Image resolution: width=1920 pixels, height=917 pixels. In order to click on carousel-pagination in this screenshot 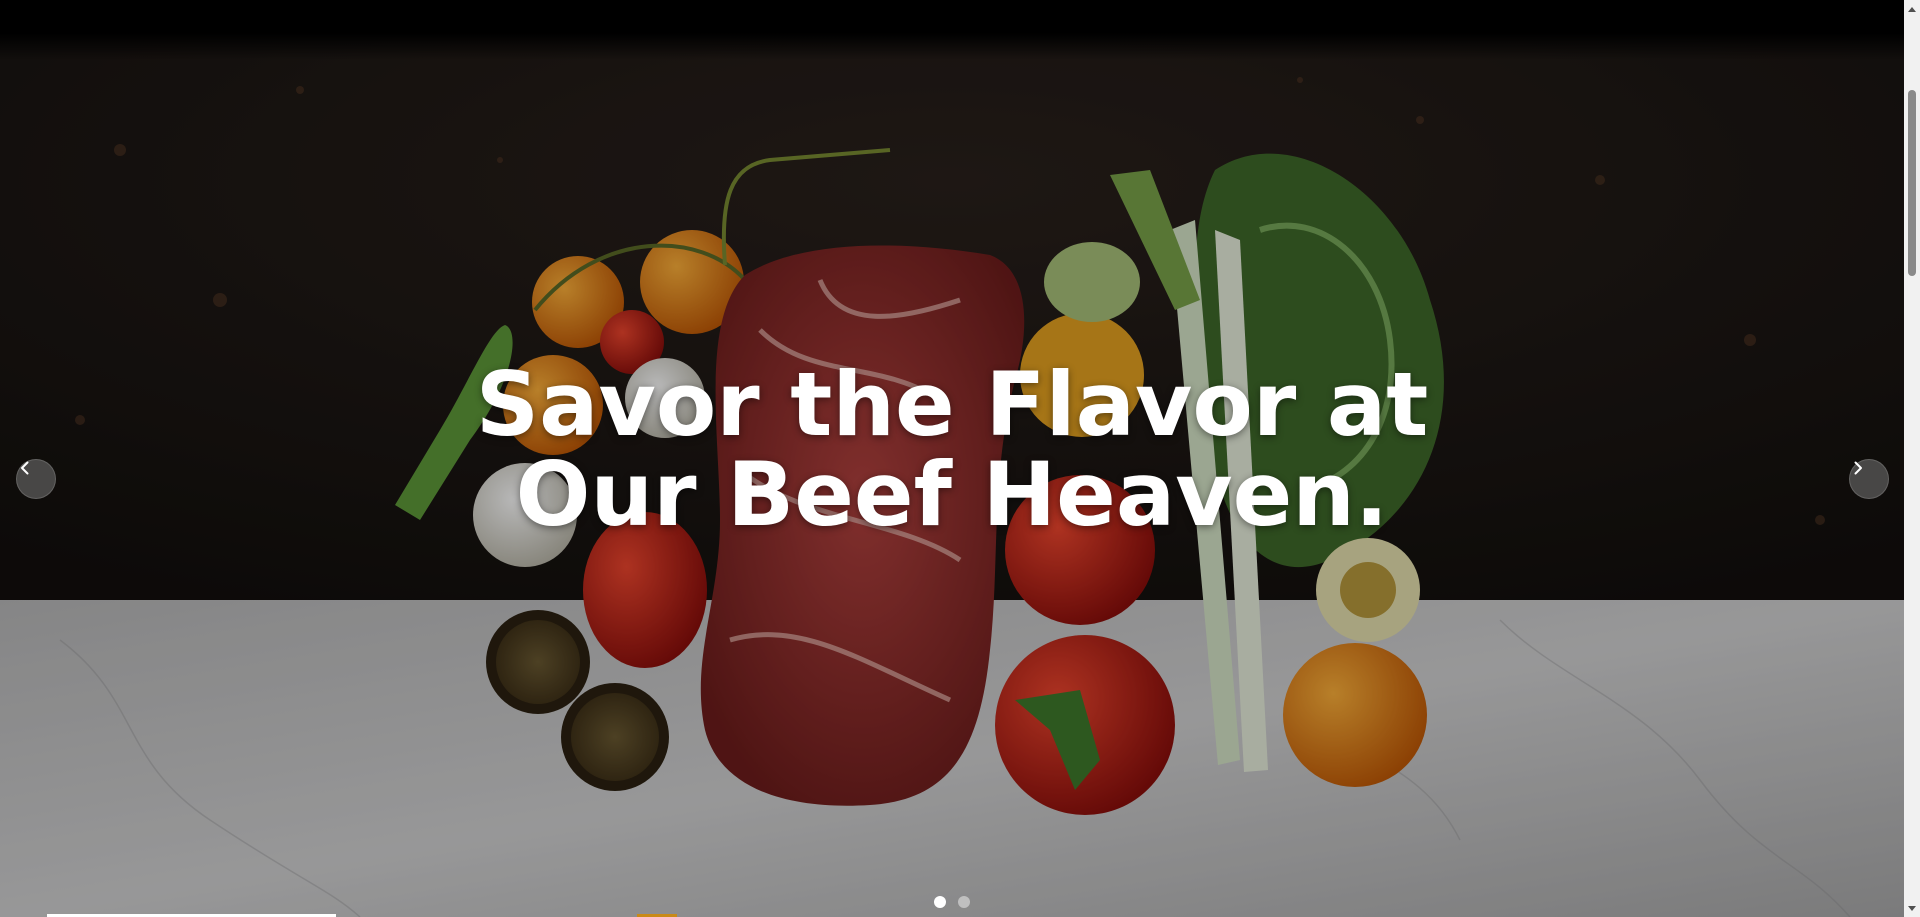, I will do `click(952, 902)`.